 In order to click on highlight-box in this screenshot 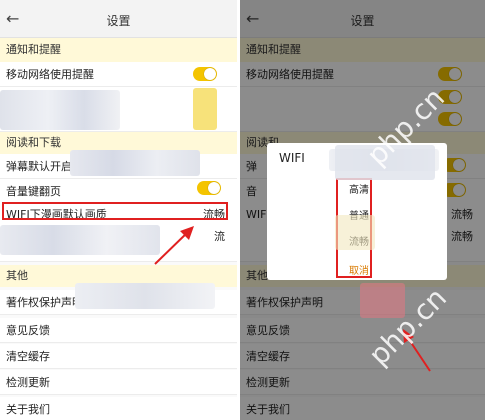, I will do `click(115, 211)`.